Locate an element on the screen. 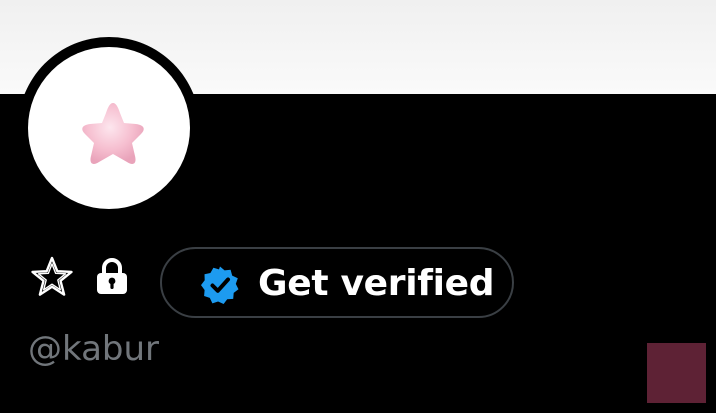  lock-icon is located at coordinates (112, 276).